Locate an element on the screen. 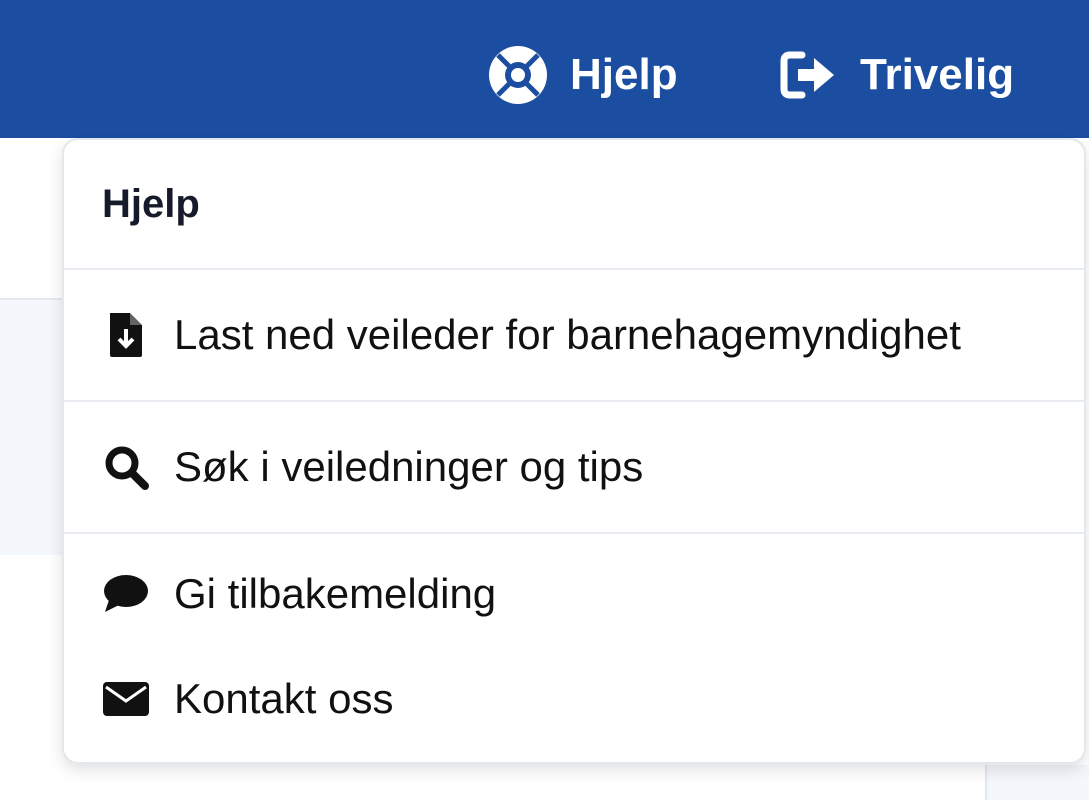 The width and height of the screenshot is (1089, 800). envelope-icon is located at coordinates (126, 699).